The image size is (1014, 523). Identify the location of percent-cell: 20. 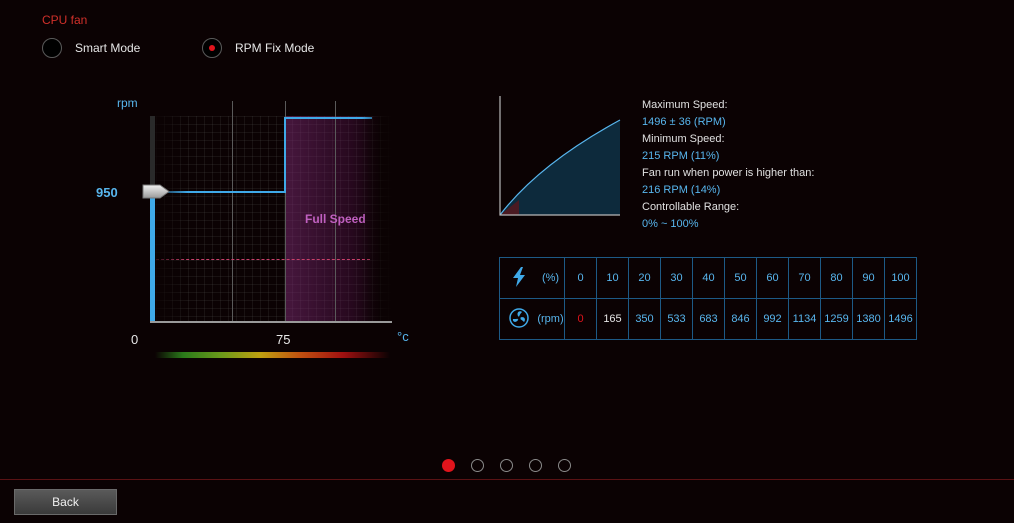
(644, 278).